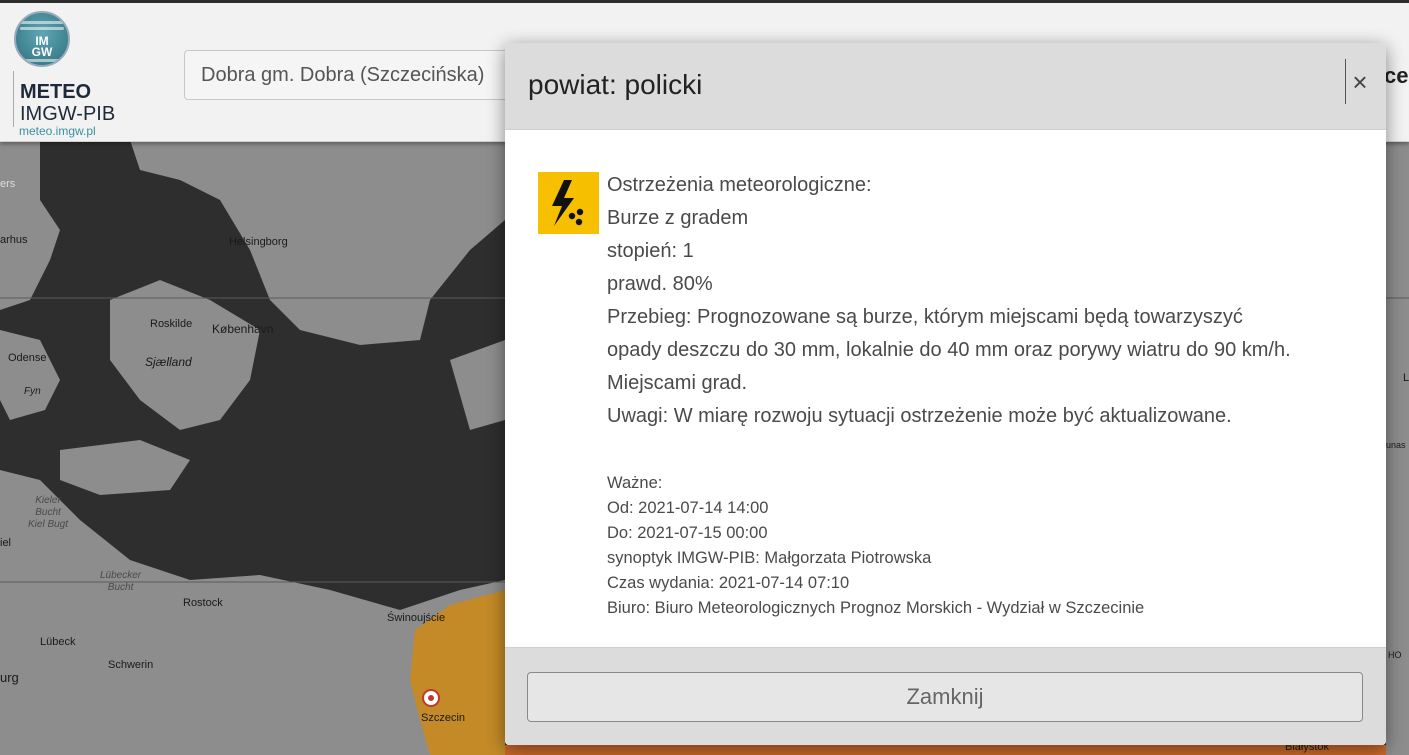 The width and height of the screenshot is (1409, 755). I want to click on brand-block: METEO IMGW-PIB meteo.imgw.pl, so click(67, 109).